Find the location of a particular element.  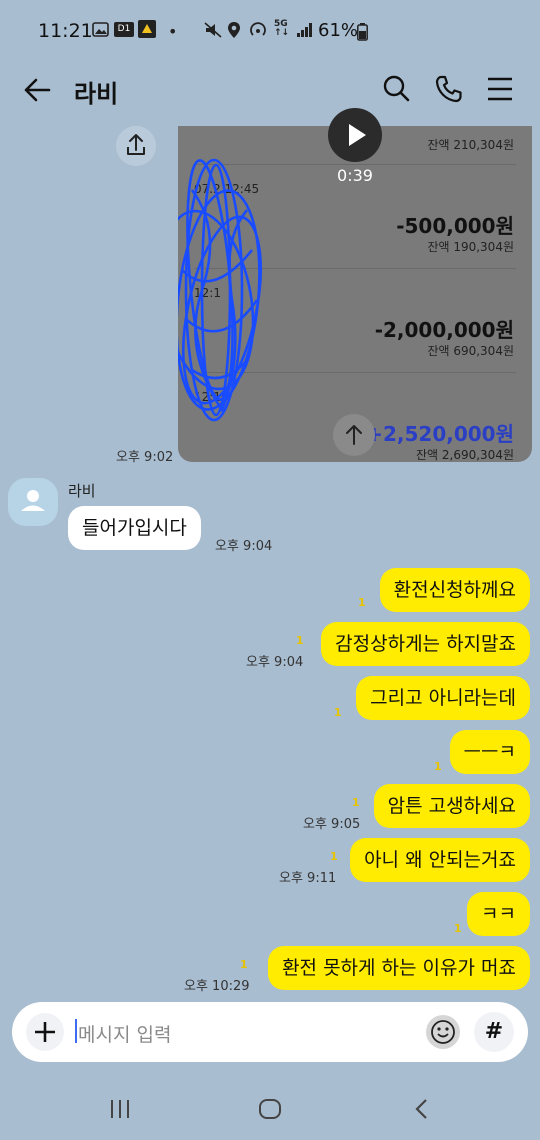

message-time: 오후 9:05 is located at coordinates (332, 824).